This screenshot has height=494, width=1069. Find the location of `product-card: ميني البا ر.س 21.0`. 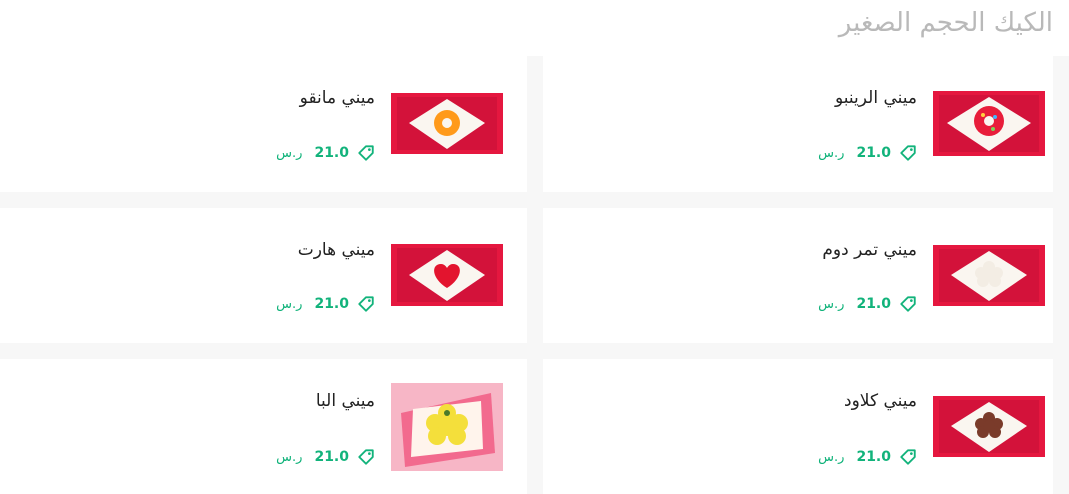

product-card: ميني البا ر.س 21.0 is located at coordinates (263, 426).